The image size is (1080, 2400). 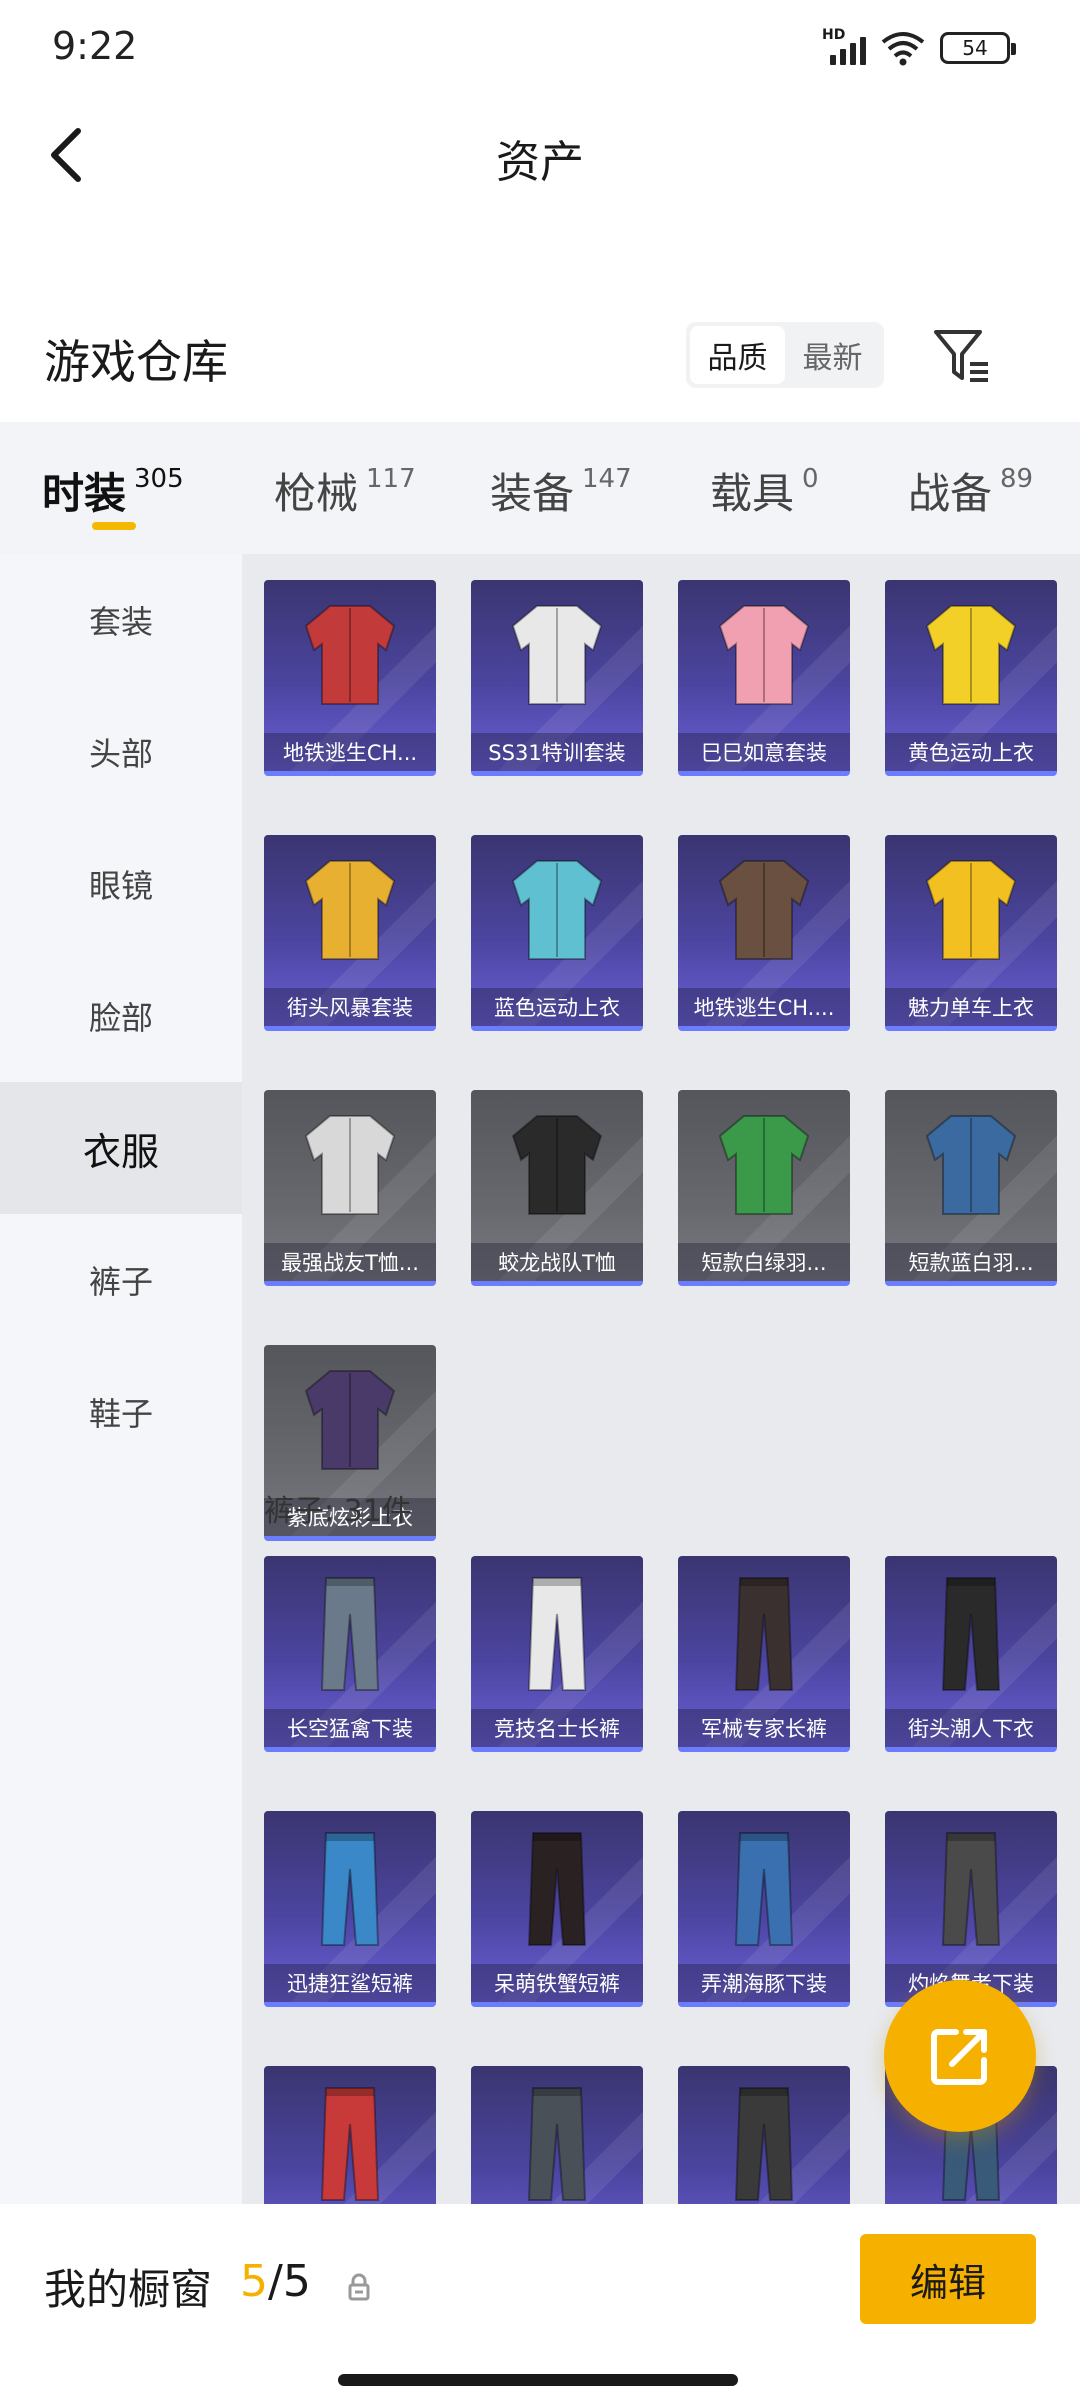 What do you see at coordinates (296, 2281) in the screenshot?
I see `showcase-max: 5` at bounding box center [296, 2281].